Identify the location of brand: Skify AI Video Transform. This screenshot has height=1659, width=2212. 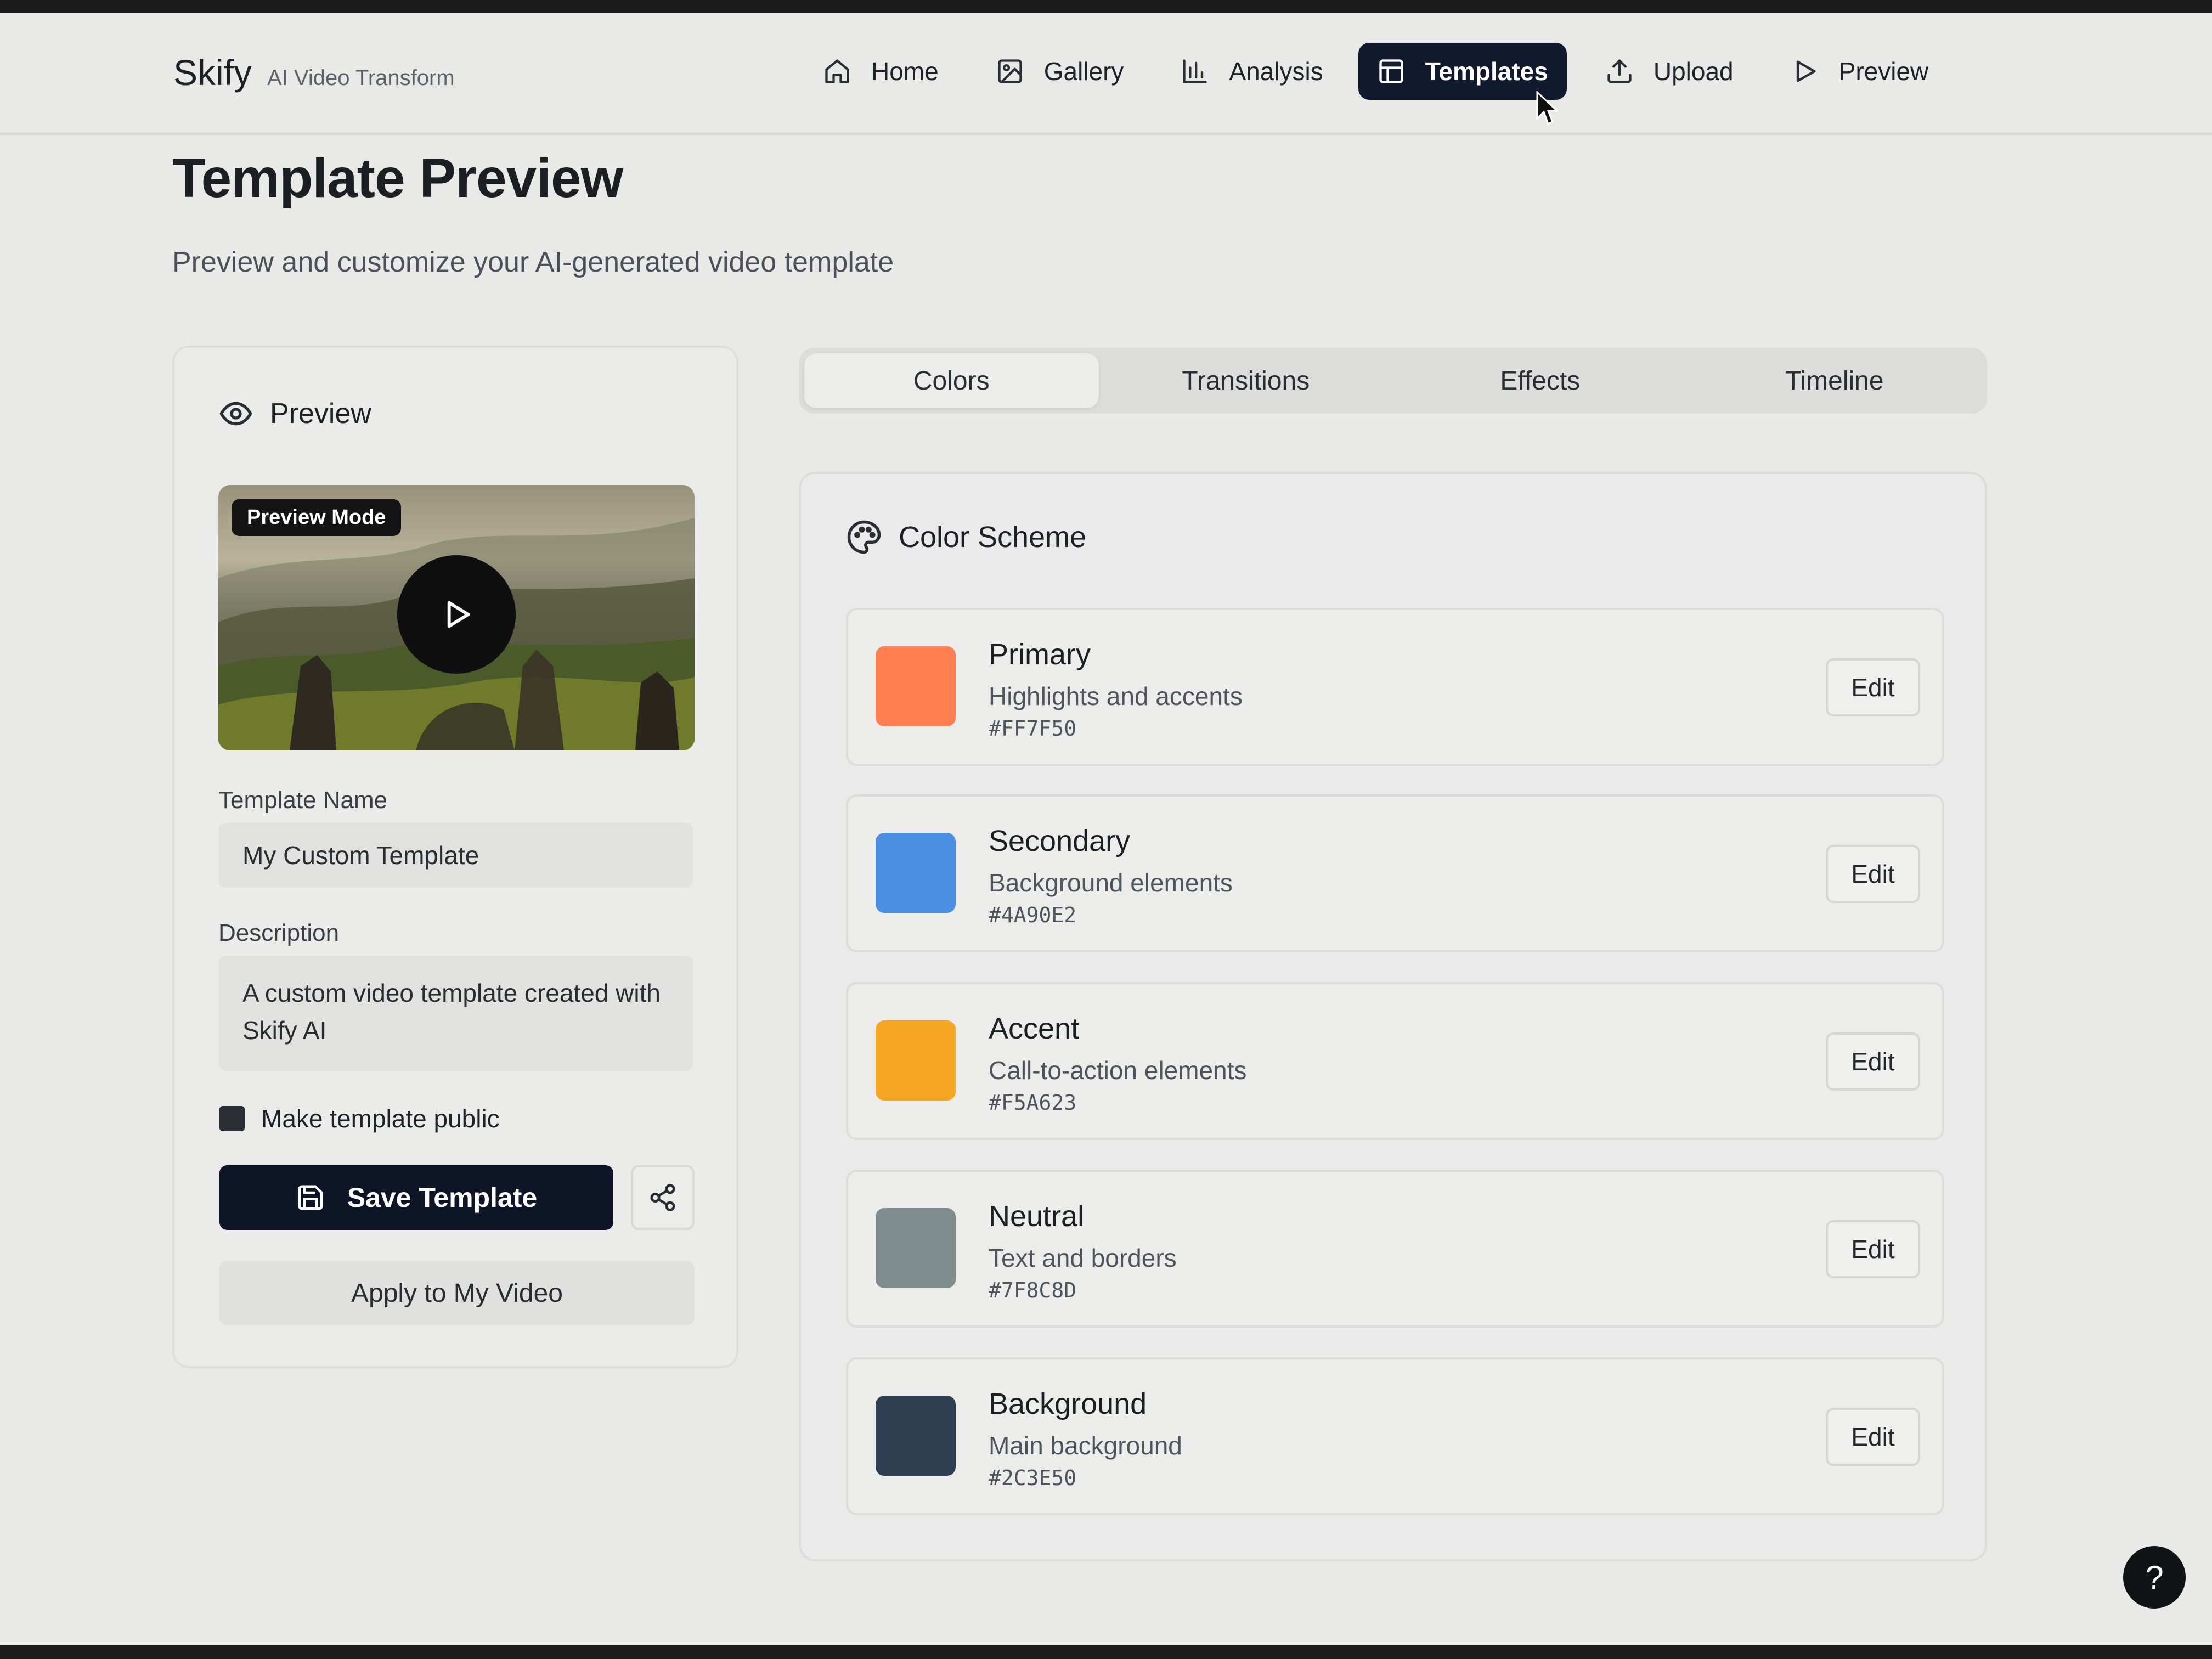
(314, 73).